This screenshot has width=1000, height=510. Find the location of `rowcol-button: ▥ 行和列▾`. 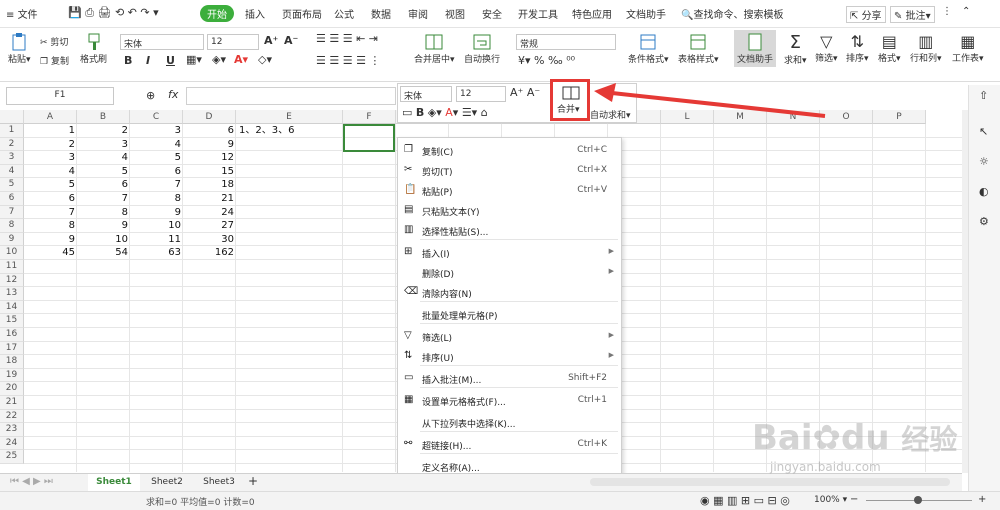

rowcol-button: ▥ 行和列▾ is located at coordinates (926, 48).